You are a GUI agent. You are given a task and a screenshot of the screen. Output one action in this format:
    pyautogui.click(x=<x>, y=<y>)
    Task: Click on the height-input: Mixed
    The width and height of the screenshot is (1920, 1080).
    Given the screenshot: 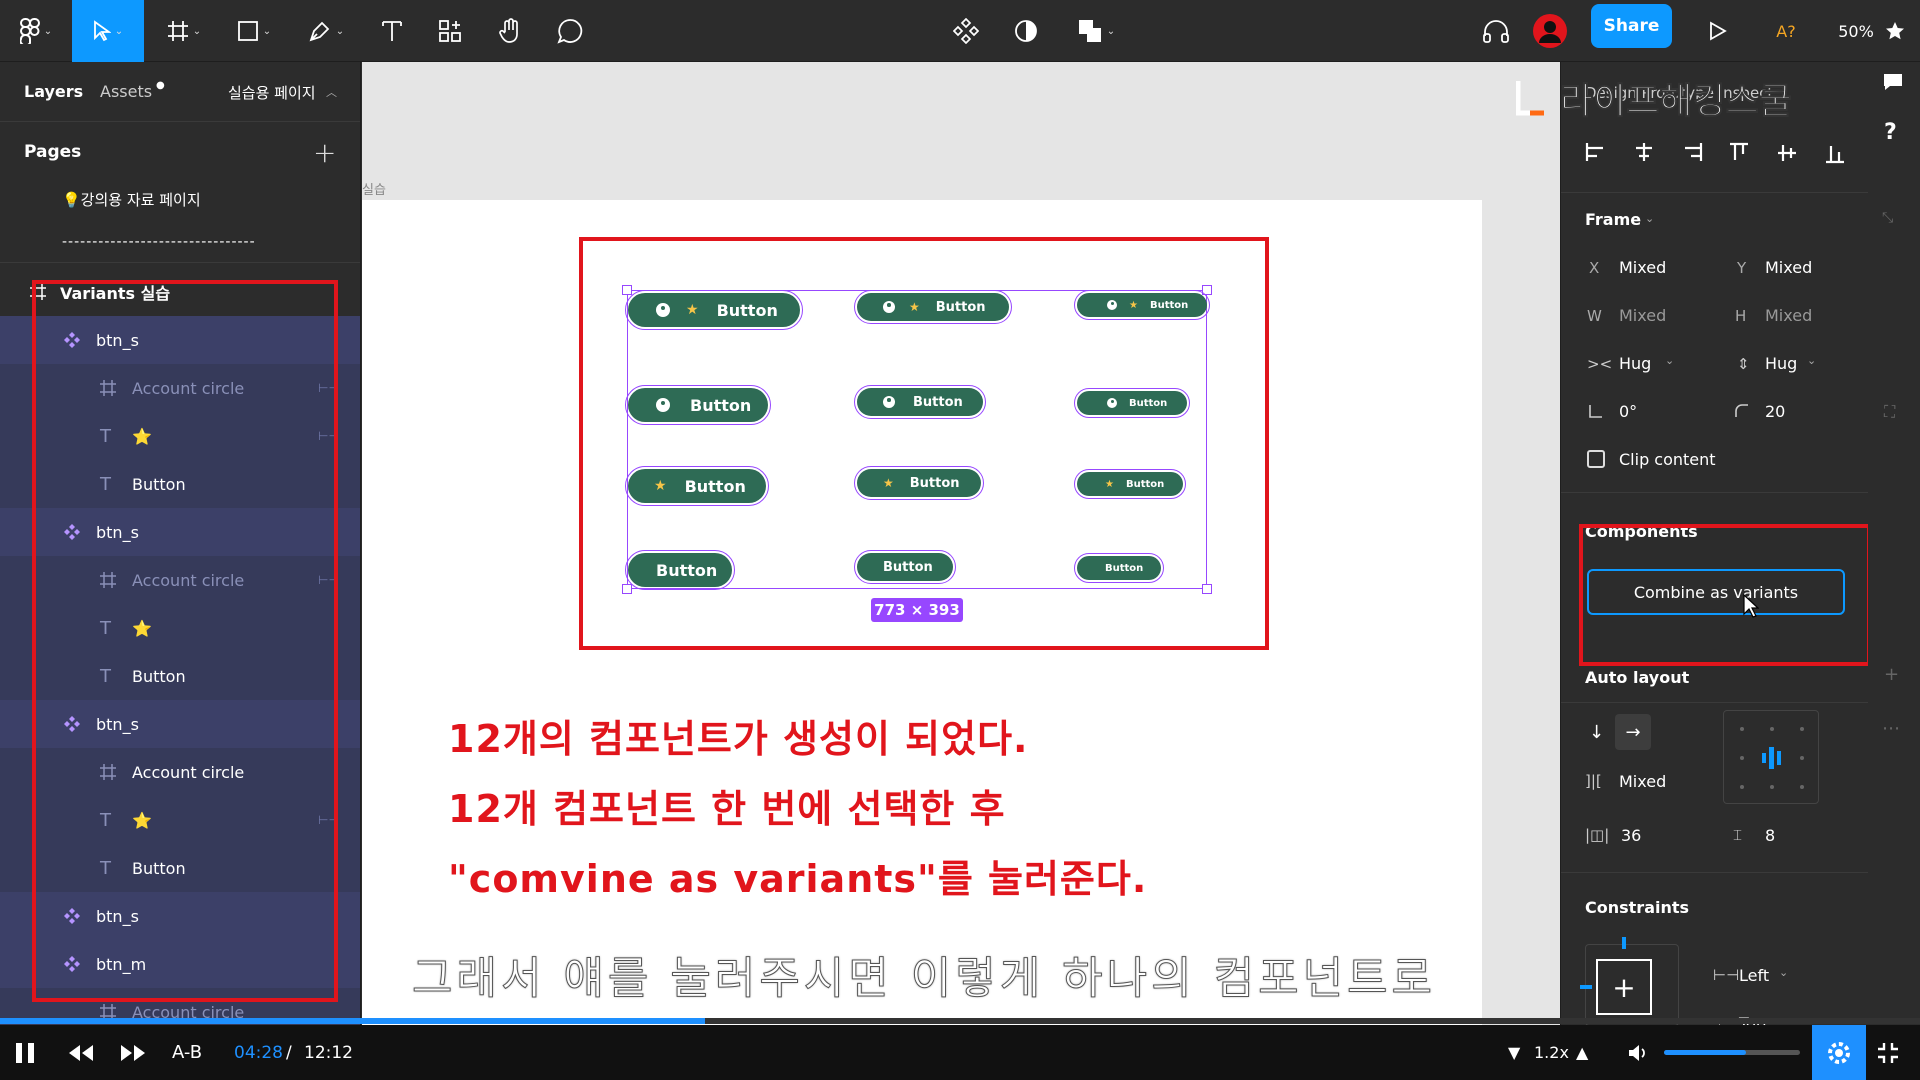 What is the action you would take?
    pyautogui.click(x=1788, y=315)
    